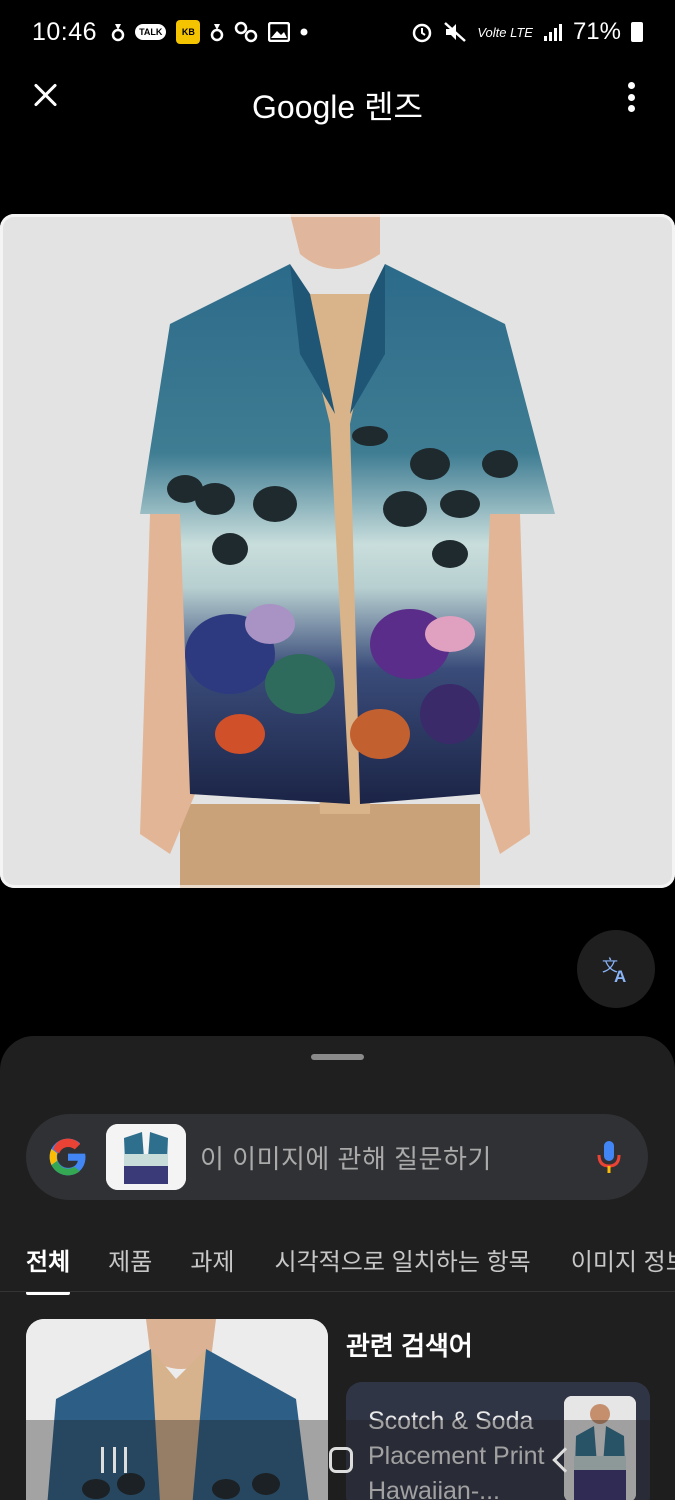 The height and width of the screenshot is (1500, 675). What do you see at coordinates (620, 976) in the screenshot?
I see `svg-text: A` at bounding box center [620, 976].